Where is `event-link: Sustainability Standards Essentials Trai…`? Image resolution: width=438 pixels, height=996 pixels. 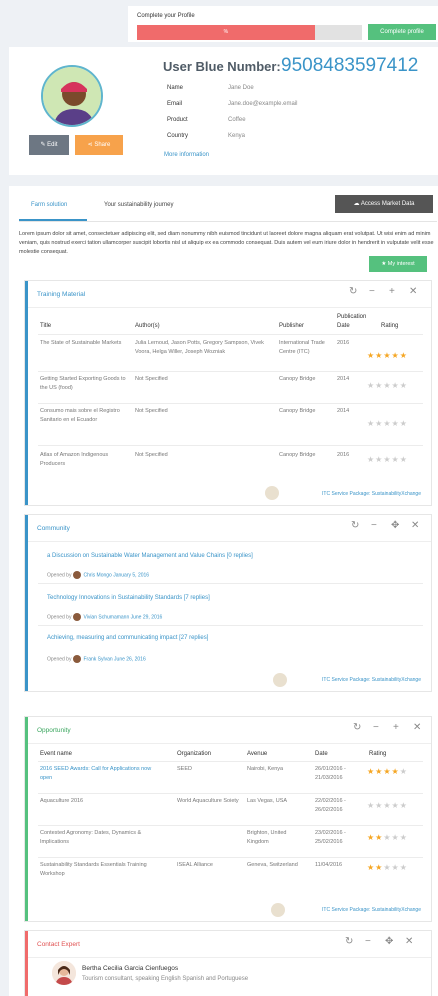
event-link: Sustainability Standards Essentials Trai… is located at coordinates (100, 869).